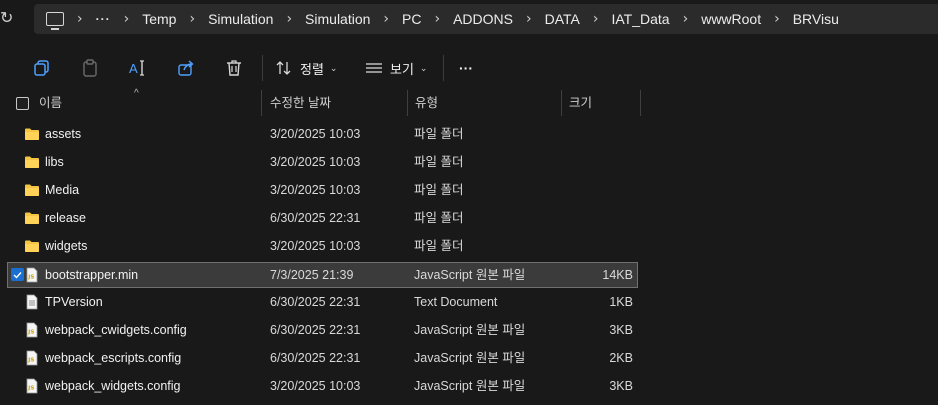 The image size is (938, 405). I want to click on command-bar: A 정렬 ⌄ 보기 ⌄ ···, so click(469, 64).